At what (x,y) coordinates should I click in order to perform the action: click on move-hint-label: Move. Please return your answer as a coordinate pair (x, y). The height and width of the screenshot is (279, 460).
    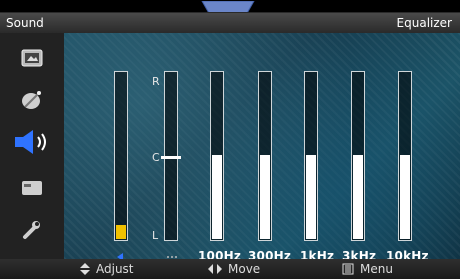
    Looking at the image, I should click on (244, 269).